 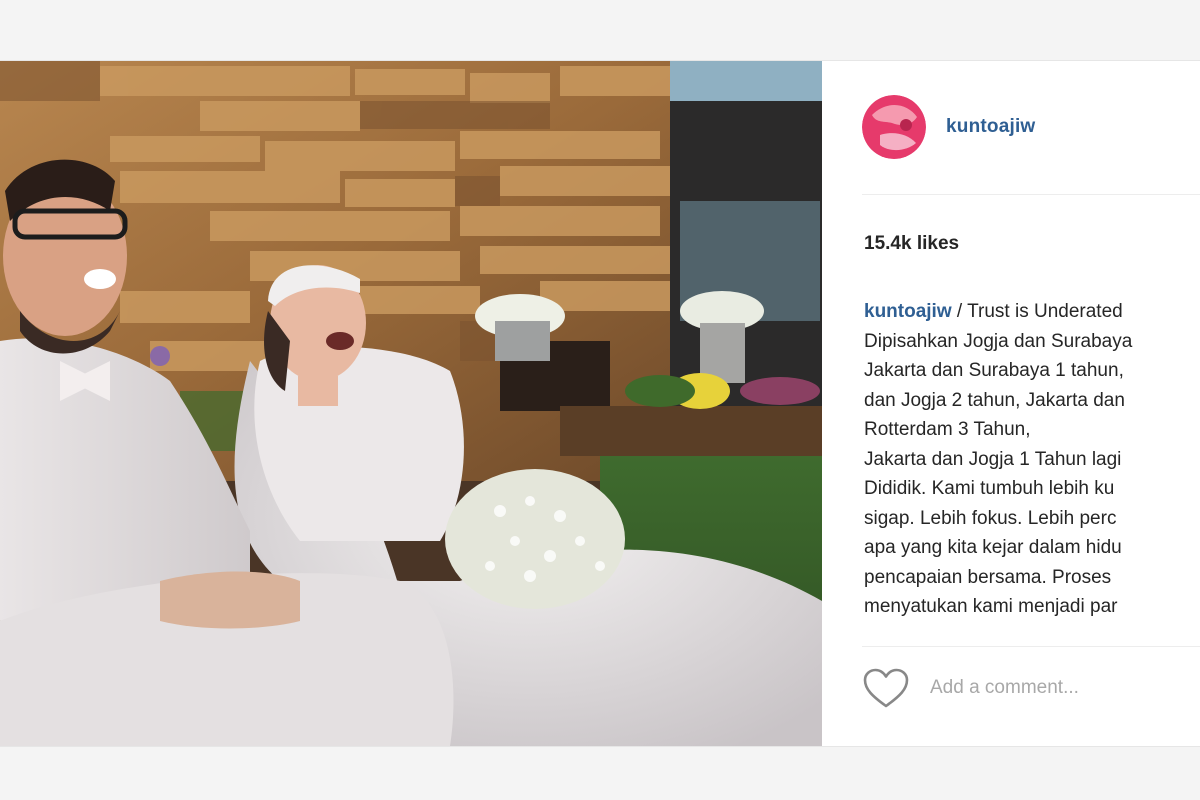 What do you see at coordinates (886, 688) in the screenshot?
I see `heart-icon` at bounding box center [886, 688].